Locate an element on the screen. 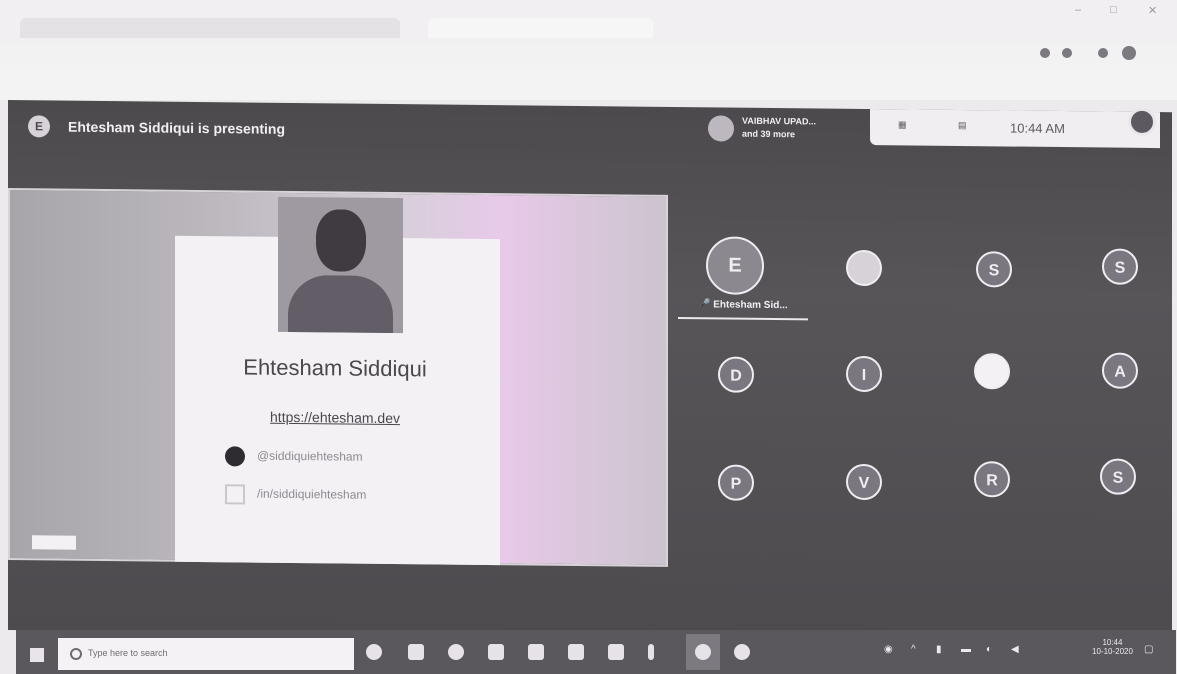 The image size is (1177, 674). chevron-up-icon: ^ is located at coordinates (913, 649).